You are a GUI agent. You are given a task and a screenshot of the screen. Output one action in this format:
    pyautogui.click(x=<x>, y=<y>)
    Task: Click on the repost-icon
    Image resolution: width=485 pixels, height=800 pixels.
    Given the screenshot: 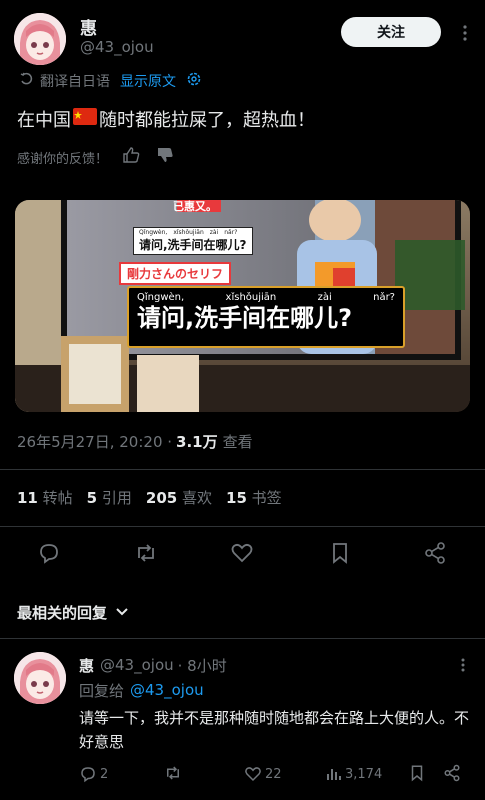 What is the action you would take?
    pyautogui.click(x=146, y=555)
    